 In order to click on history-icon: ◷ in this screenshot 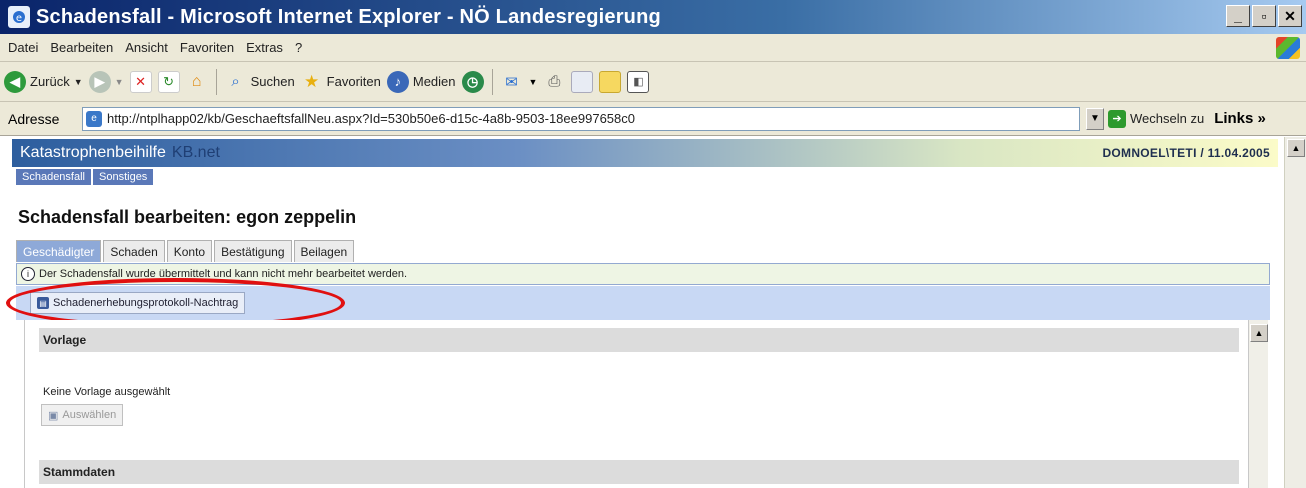, I will do `click(472, 81)`.